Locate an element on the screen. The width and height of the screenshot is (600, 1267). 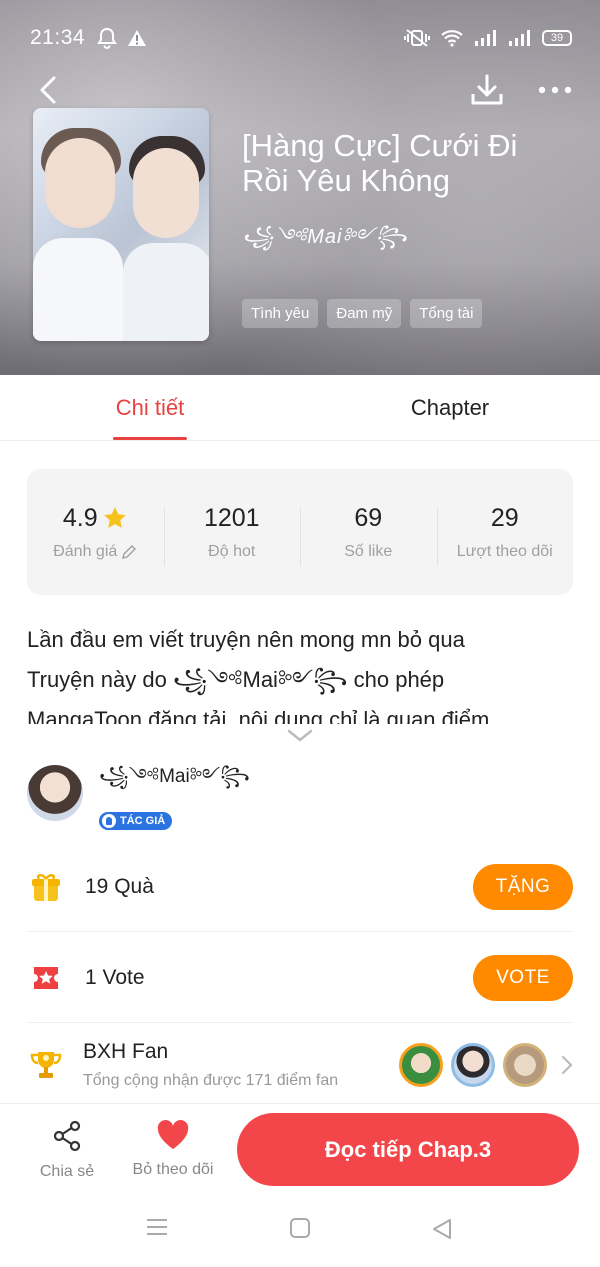
unfollow-label: Bỏ theo dõi is located at coordinates (173, 1169).